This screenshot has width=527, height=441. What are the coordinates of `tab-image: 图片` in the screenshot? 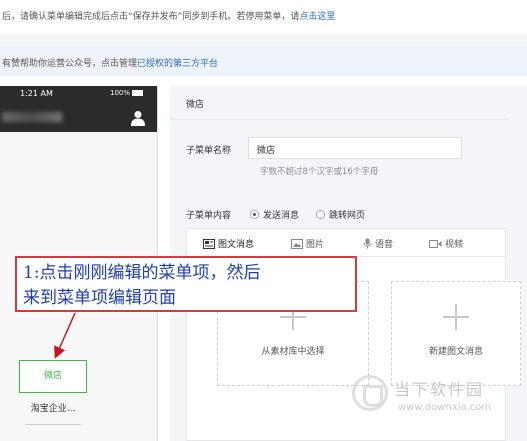 It's located at (307, 243).